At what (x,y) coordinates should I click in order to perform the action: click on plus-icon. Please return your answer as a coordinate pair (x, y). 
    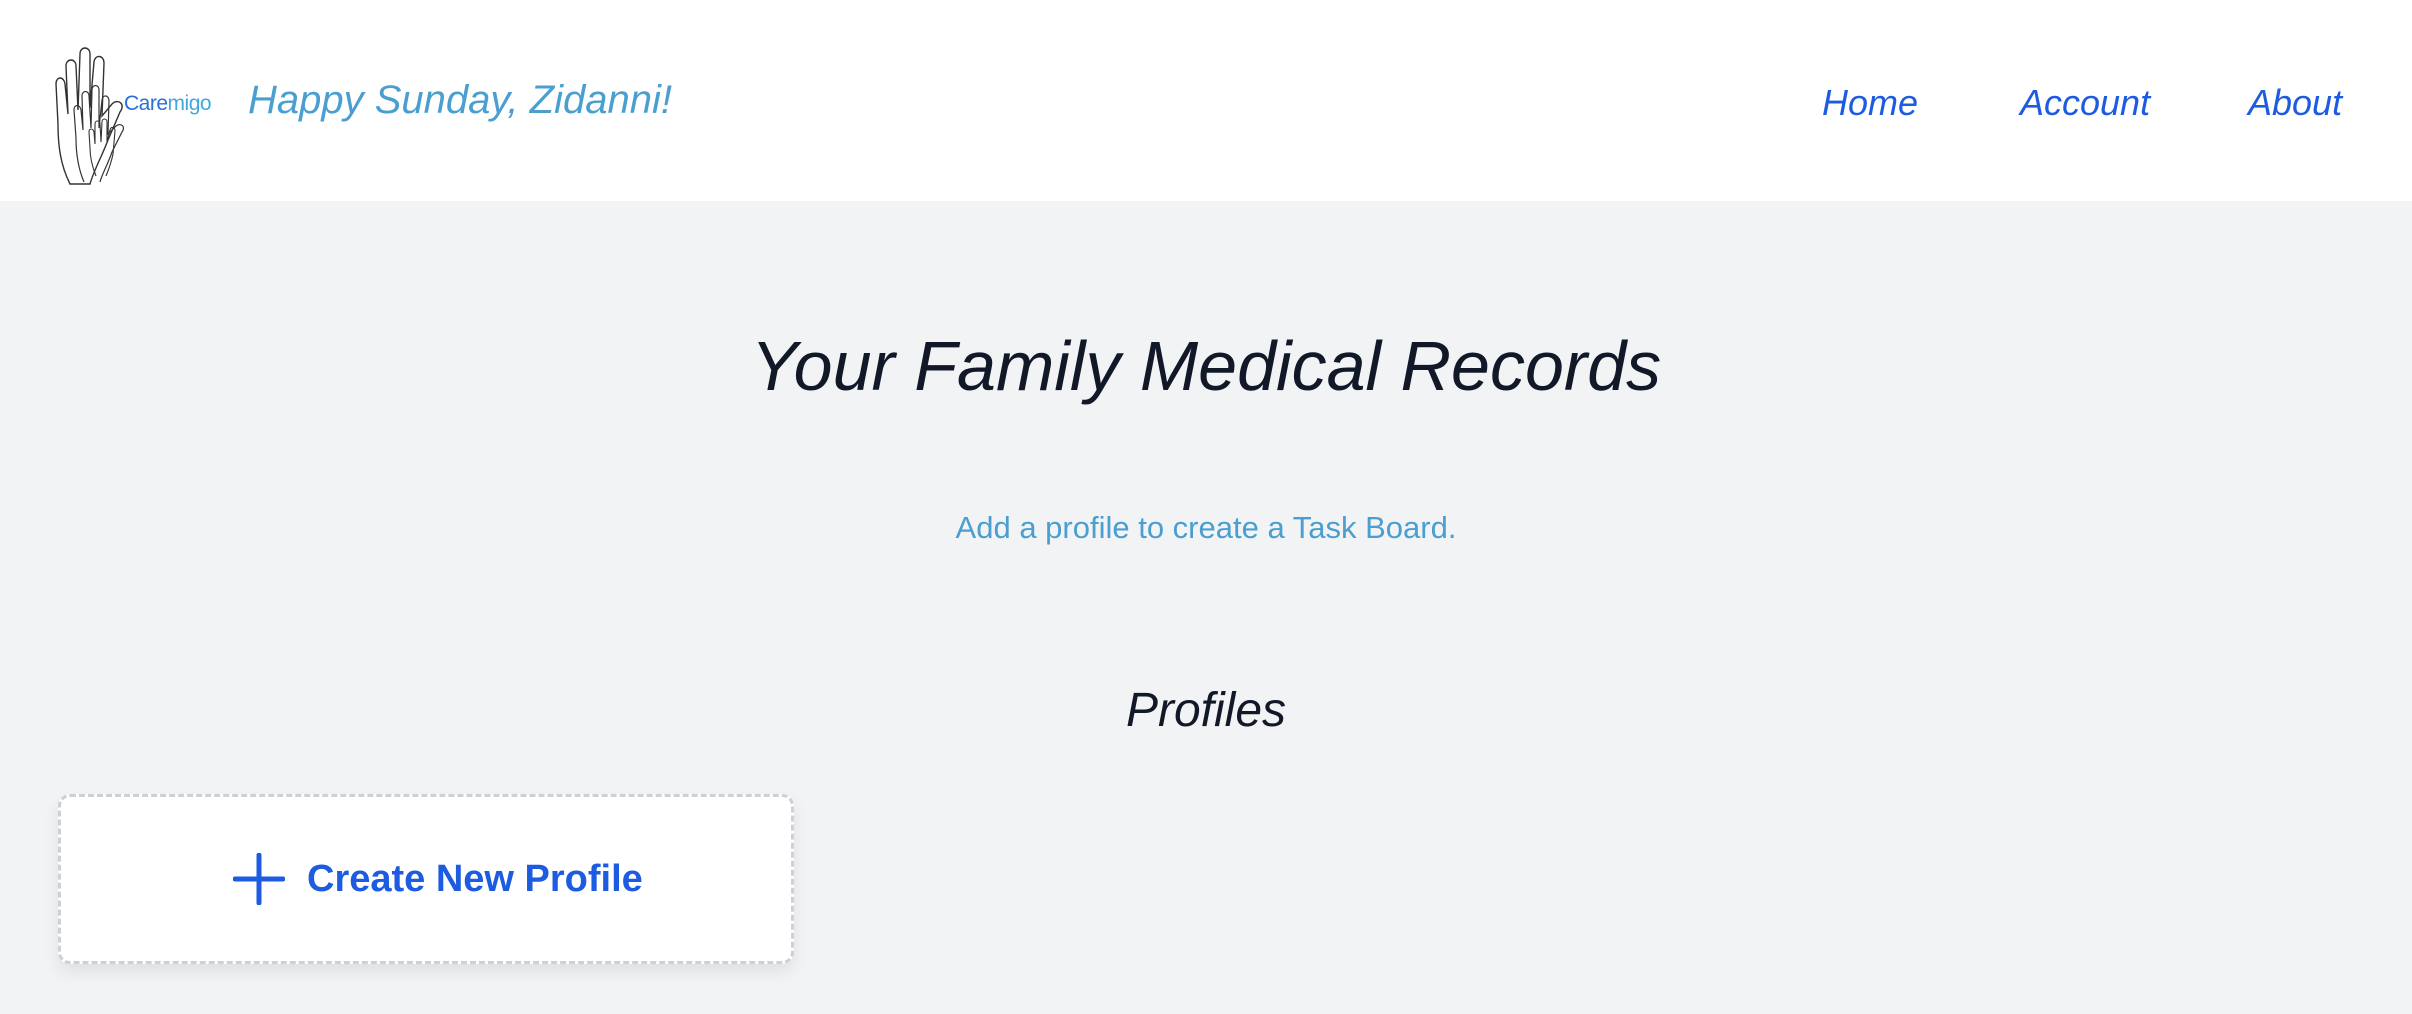
    Looking at the image, I should click on (259, 879).